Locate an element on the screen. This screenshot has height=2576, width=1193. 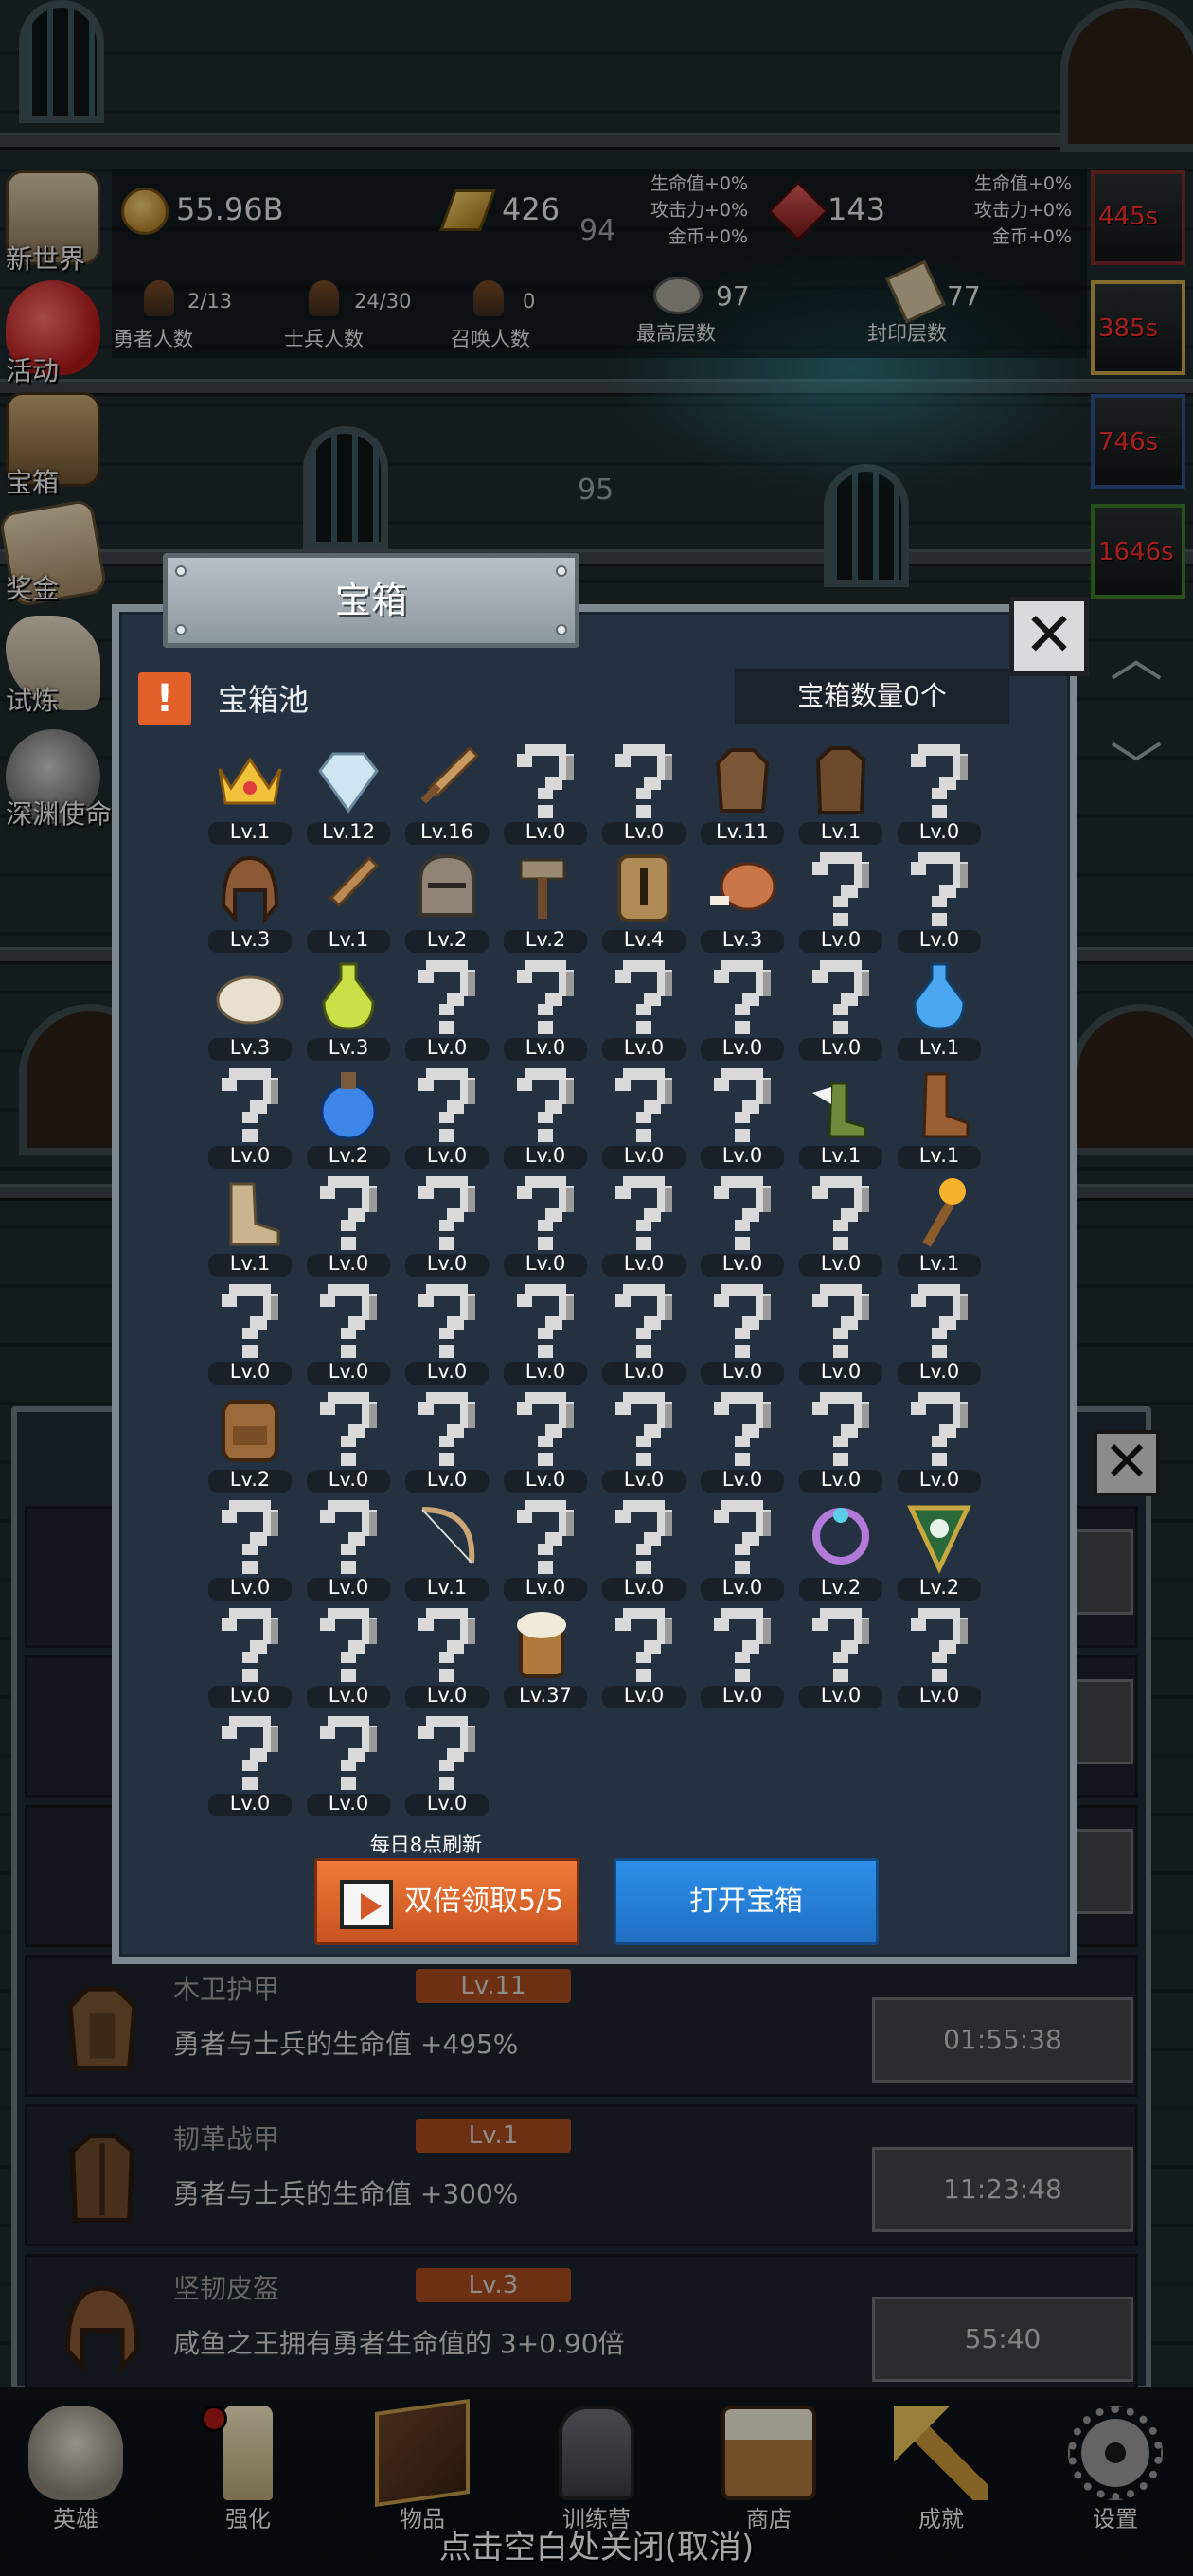
chest-item-cell: Lv.37 is located at coordinates (545, 1656).